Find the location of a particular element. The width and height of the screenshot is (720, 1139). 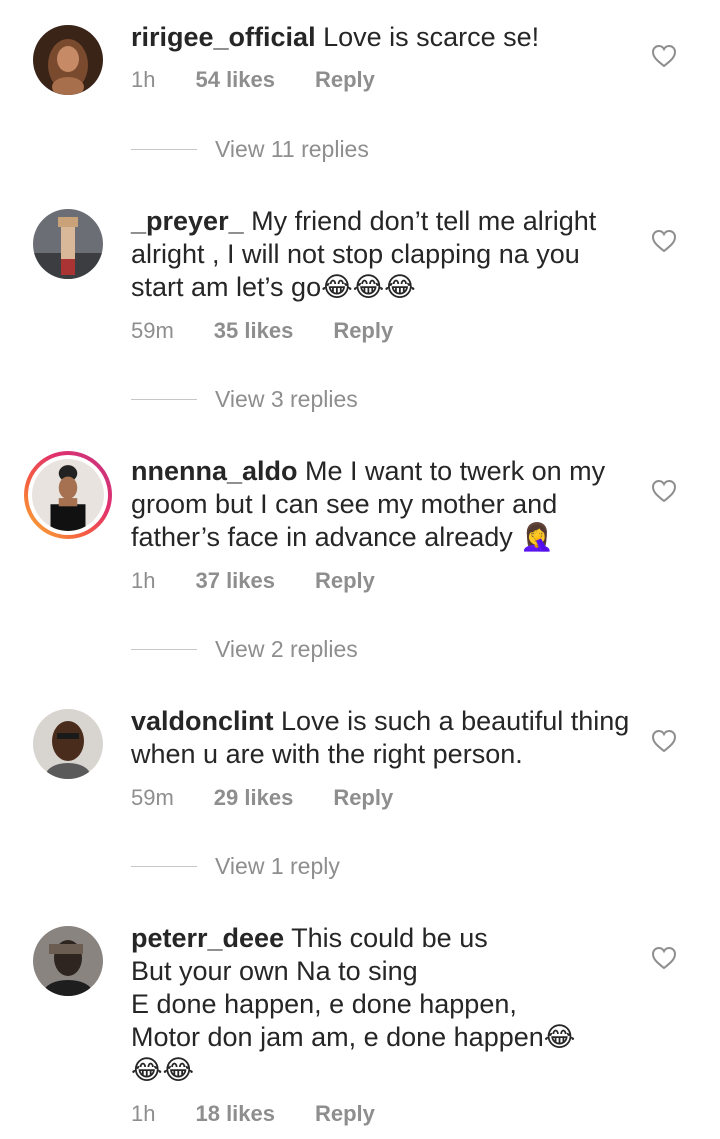

comment-meta: 59m 35 likes Reply is located at coordinates (282, 331).